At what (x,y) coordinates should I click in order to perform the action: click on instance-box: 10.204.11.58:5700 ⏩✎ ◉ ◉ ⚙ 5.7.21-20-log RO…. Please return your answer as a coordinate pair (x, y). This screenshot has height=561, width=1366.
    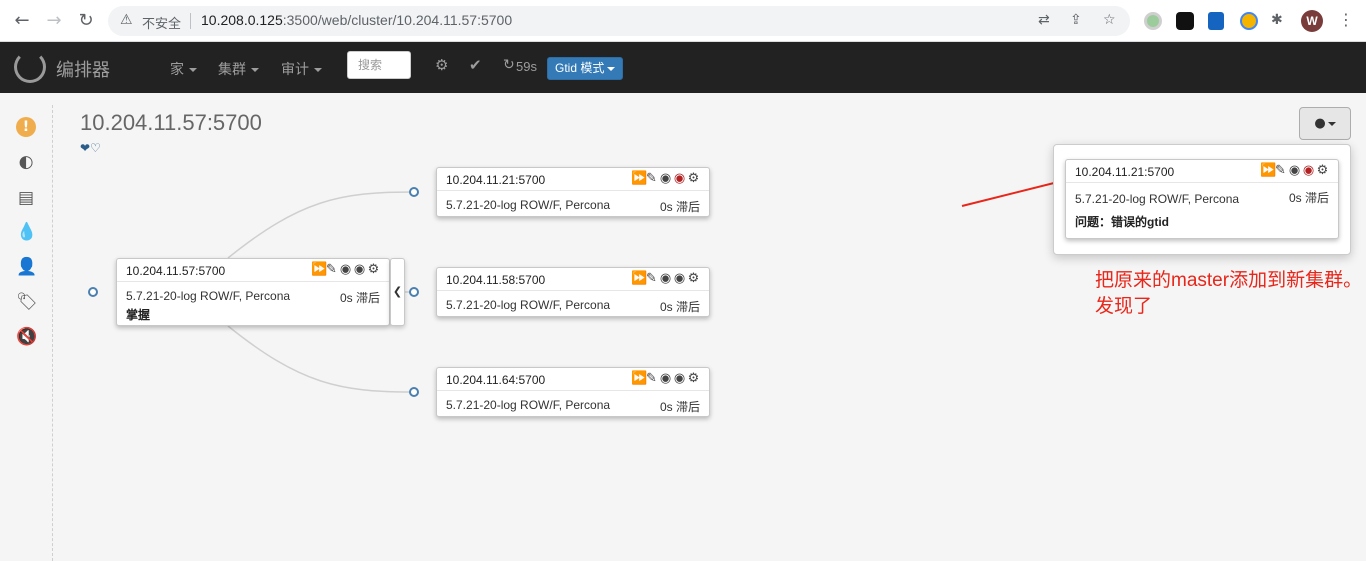
    Looking at the image, I should click on (573, 292).